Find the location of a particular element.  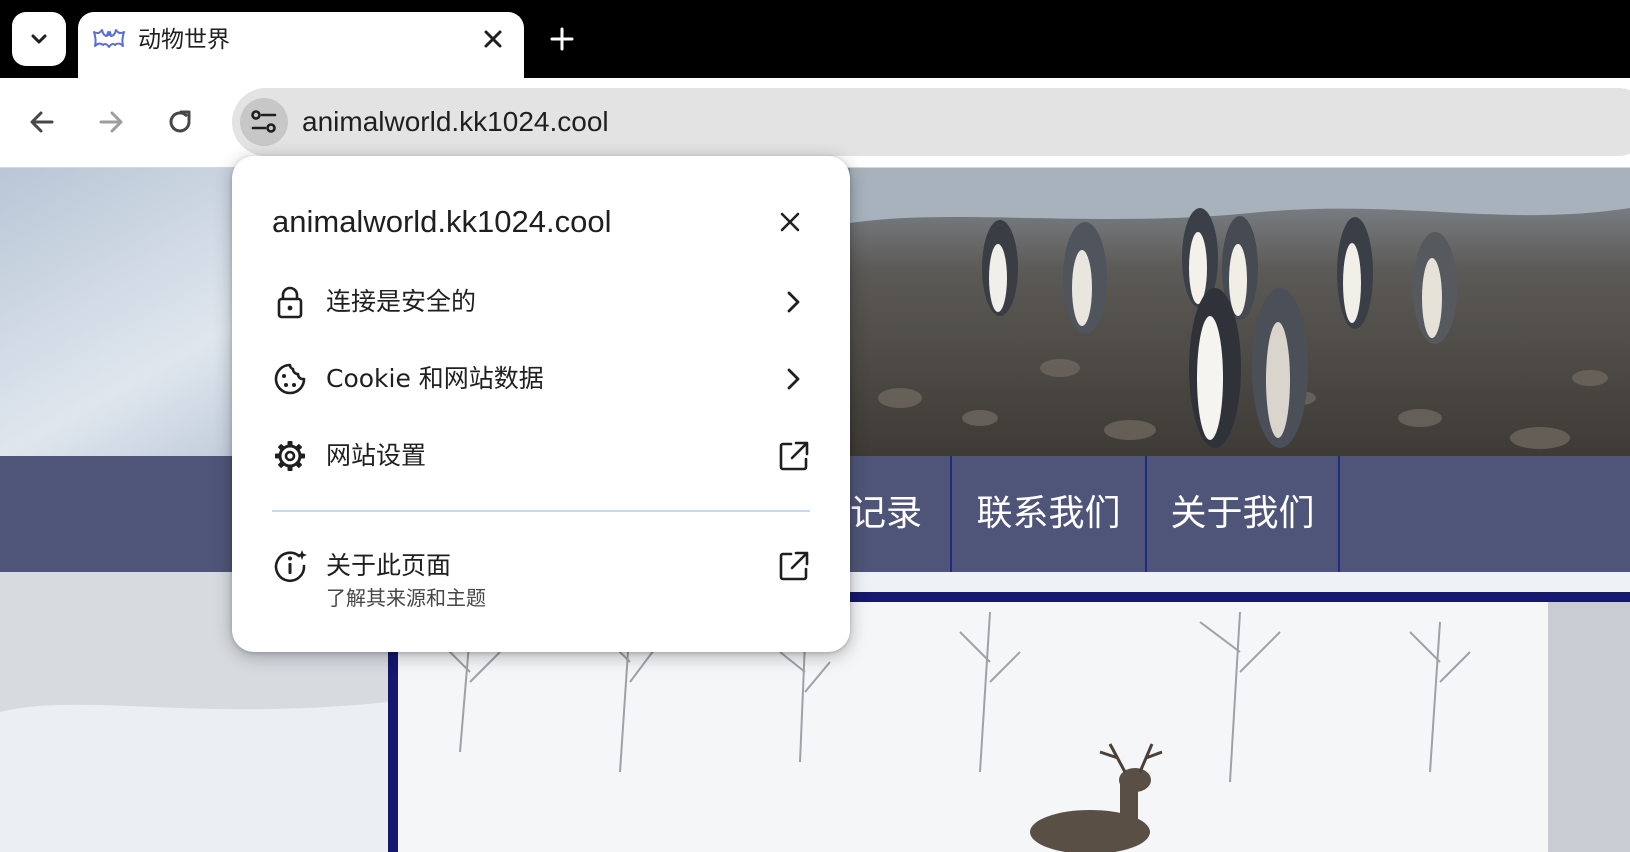

nav-item-contact: 联系我们 is located at coordinates (1047, 514).